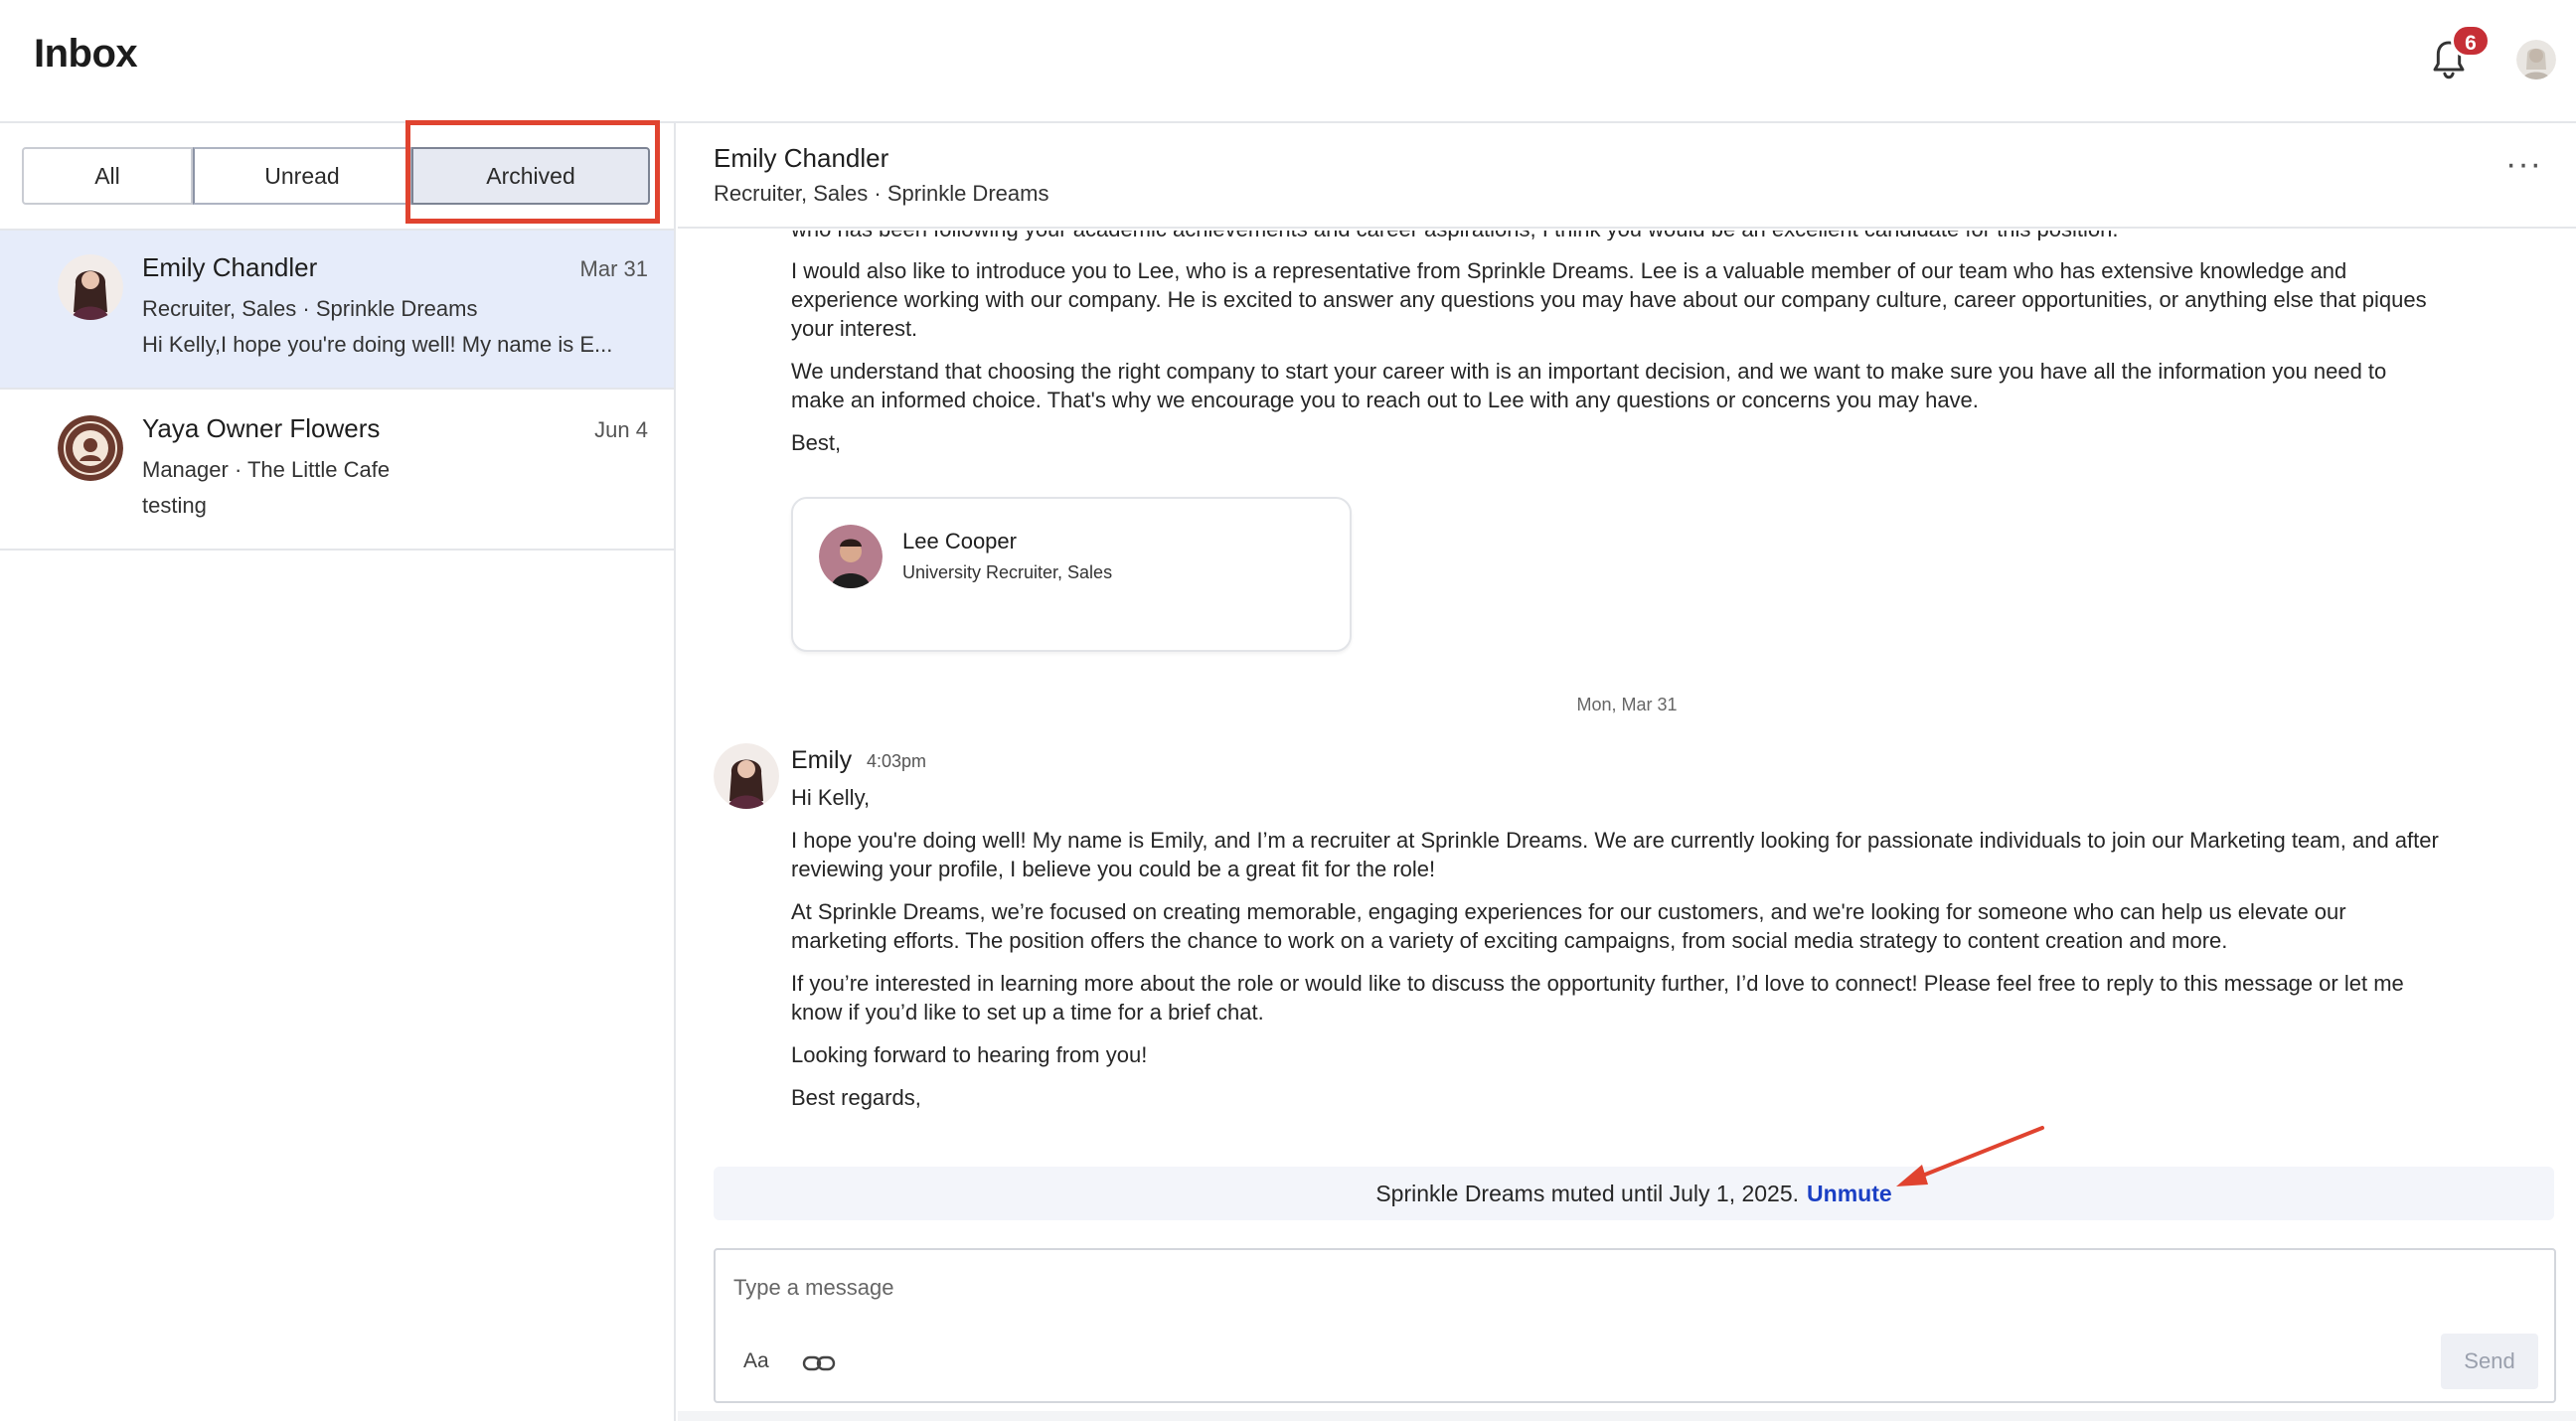  I want to click on tab-archived: Archived, so click(530, 176).